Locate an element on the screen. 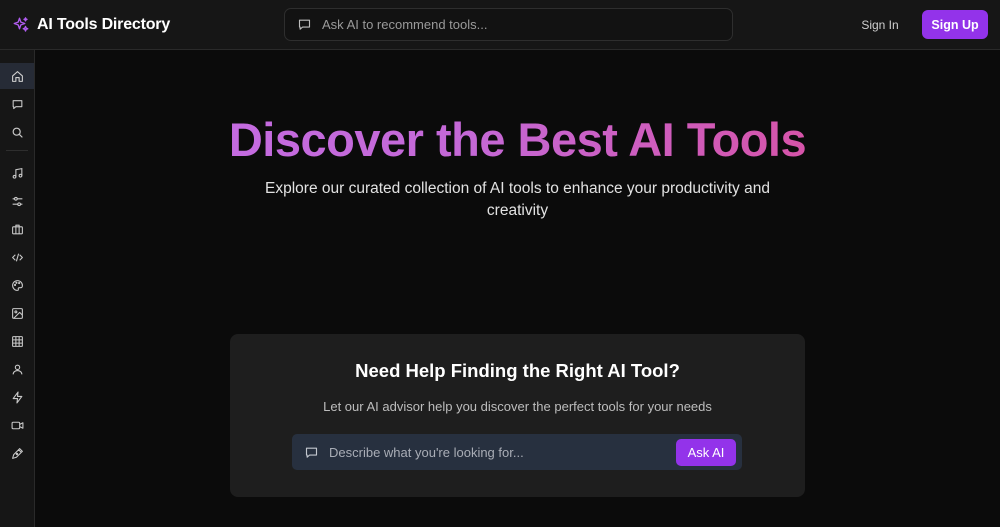 The image size is (1000, 527). sidebar-item-code is located at coordinates (17, 257).